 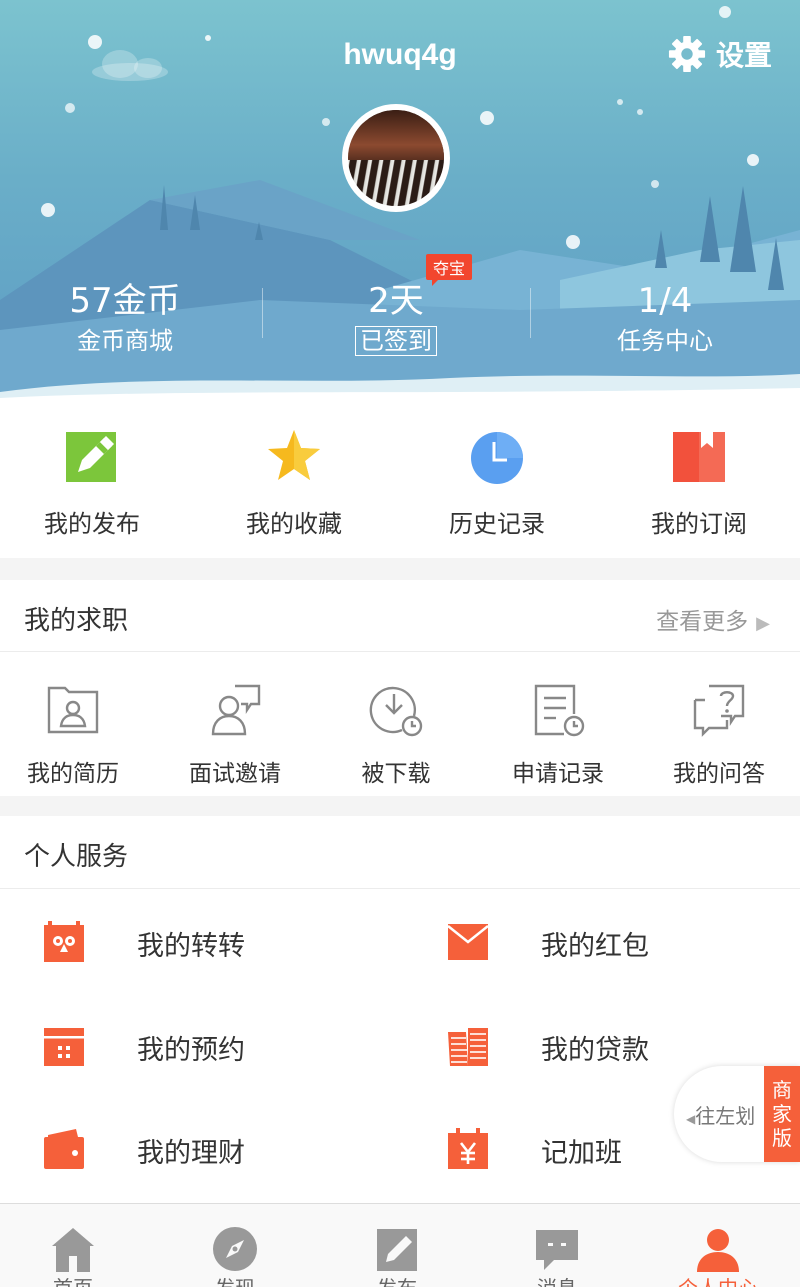 I want to click on settings-button: 设置, so click(x=720, y=54).